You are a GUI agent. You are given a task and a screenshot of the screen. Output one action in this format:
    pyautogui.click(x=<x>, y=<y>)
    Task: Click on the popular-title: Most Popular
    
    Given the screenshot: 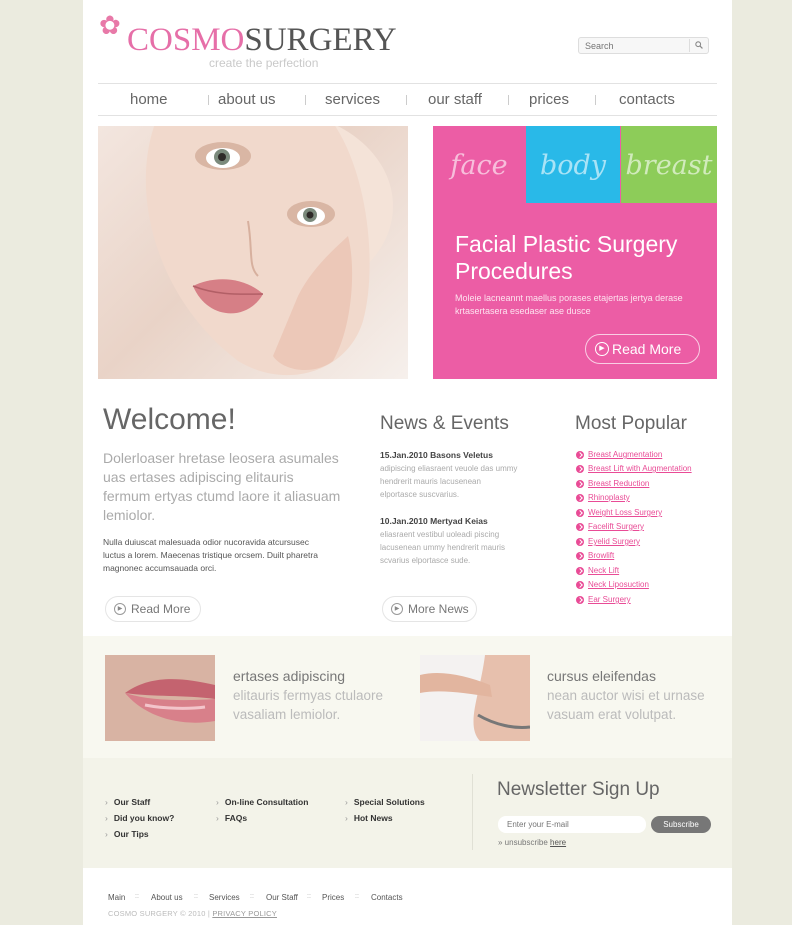 What is the action you would take?
    pyautogui.click(x=631, y=423)
    